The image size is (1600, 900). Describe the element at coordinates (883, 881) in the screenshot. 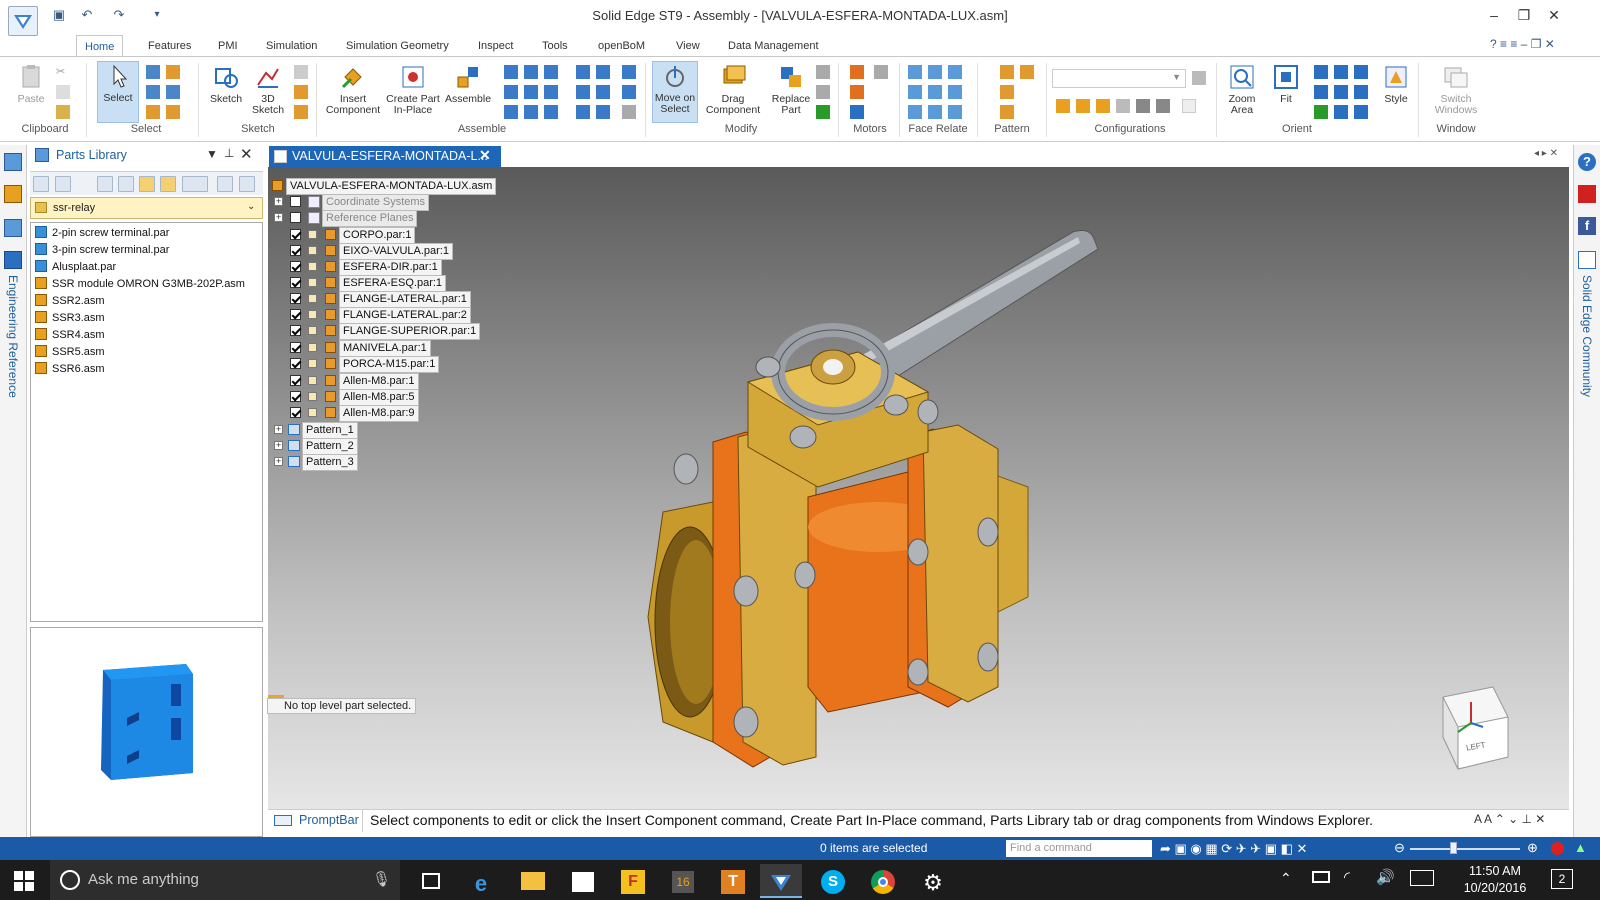

I see `chrome-icon` at that location.